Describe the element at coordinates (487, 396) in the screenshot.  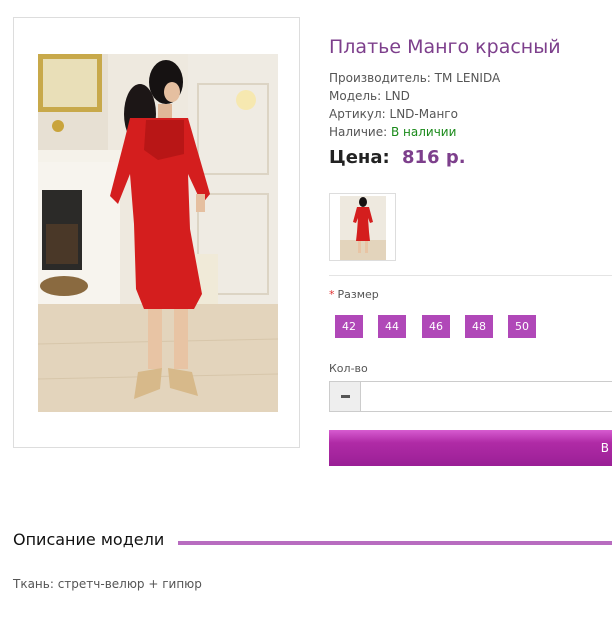
I see `quantity-input` at that location.